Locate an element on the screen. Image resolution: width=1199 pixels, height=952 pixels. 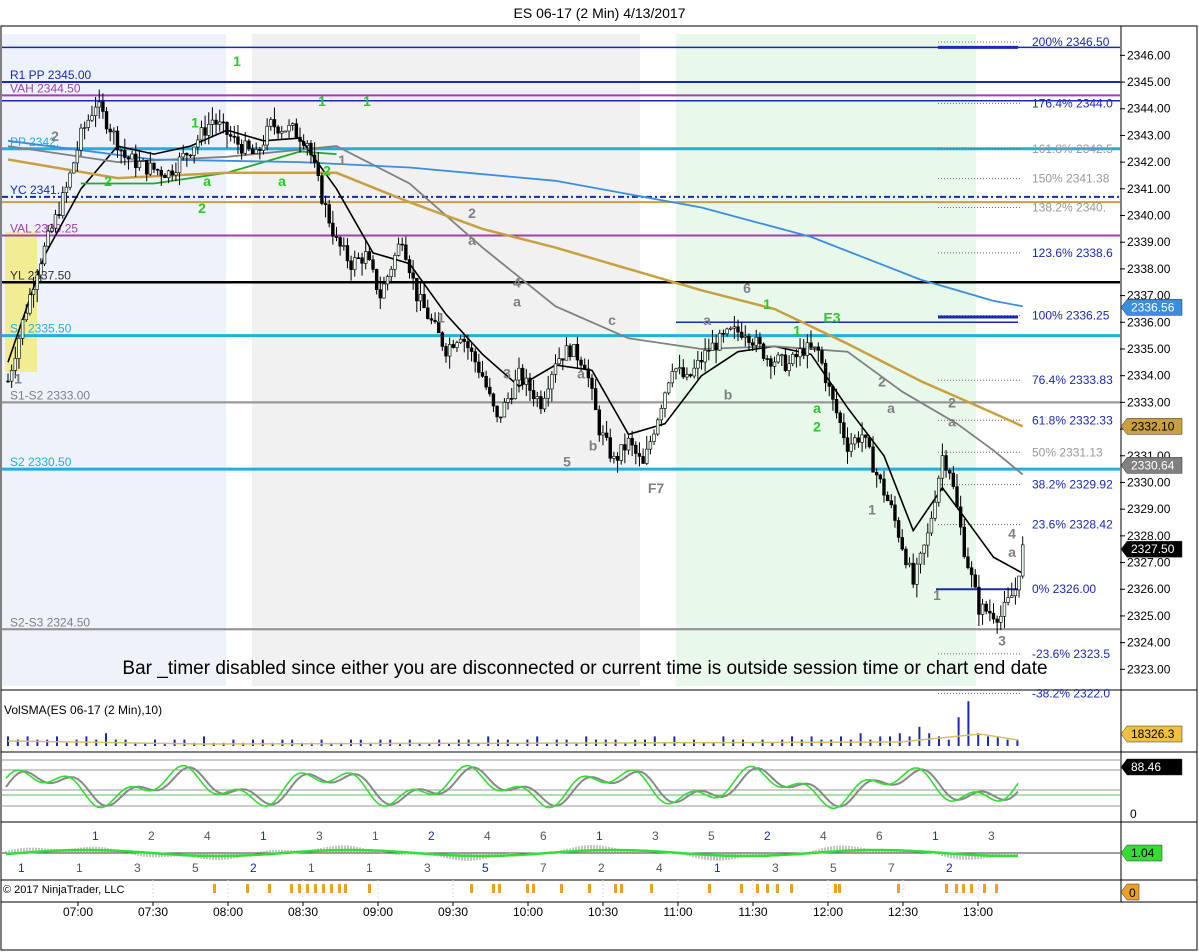
x-tick-label: 12:00 is located at coordinates (828, 912).